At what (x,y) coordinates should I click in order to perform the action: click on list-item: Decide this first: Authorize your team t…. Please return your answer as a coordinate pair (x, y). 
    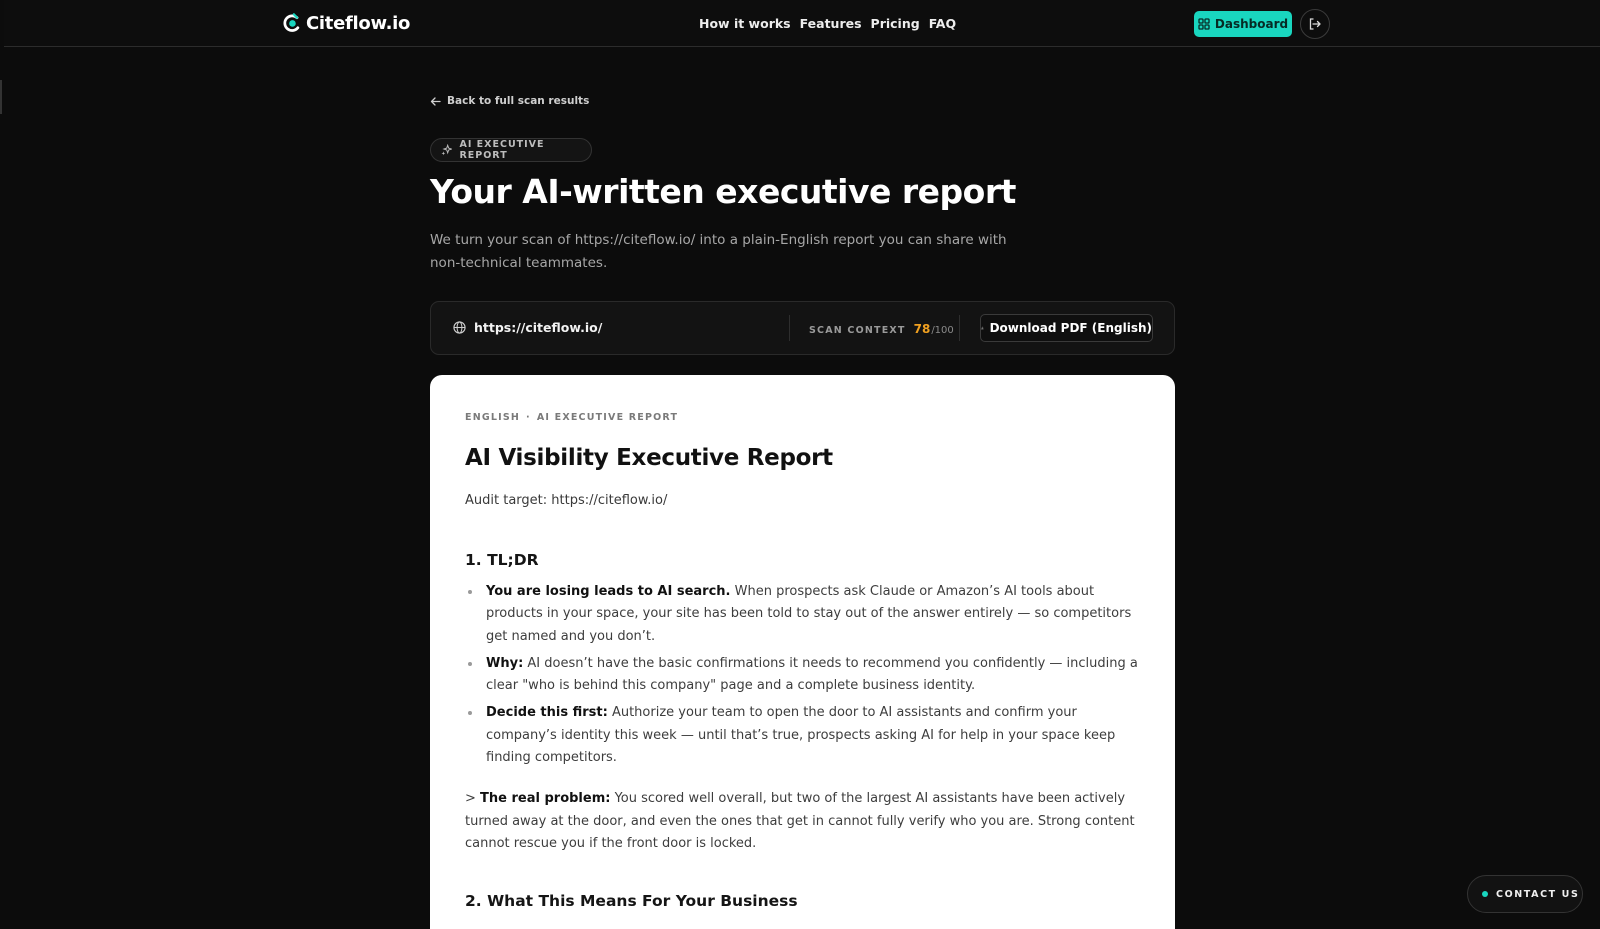
    Looking at the image, I should click on (805, 735).